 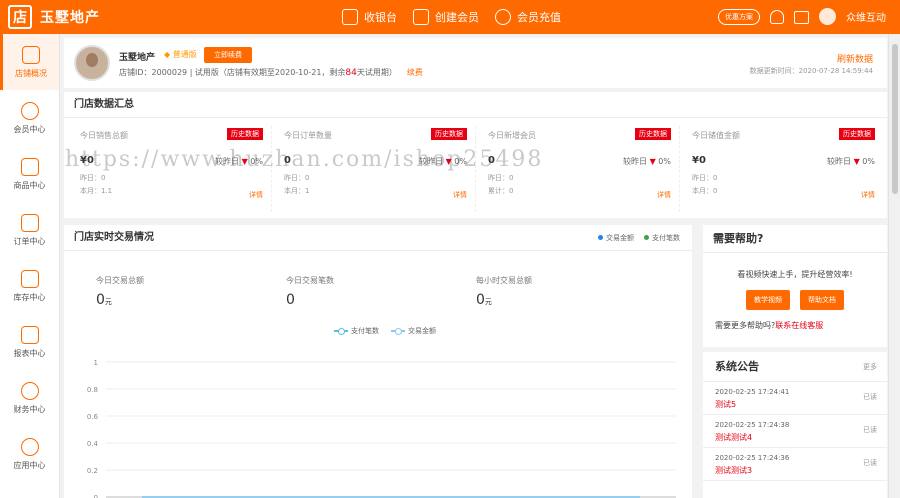 I want to click on top-right-tools: 优惠方案 众维互动, so click(x=802, y=16).